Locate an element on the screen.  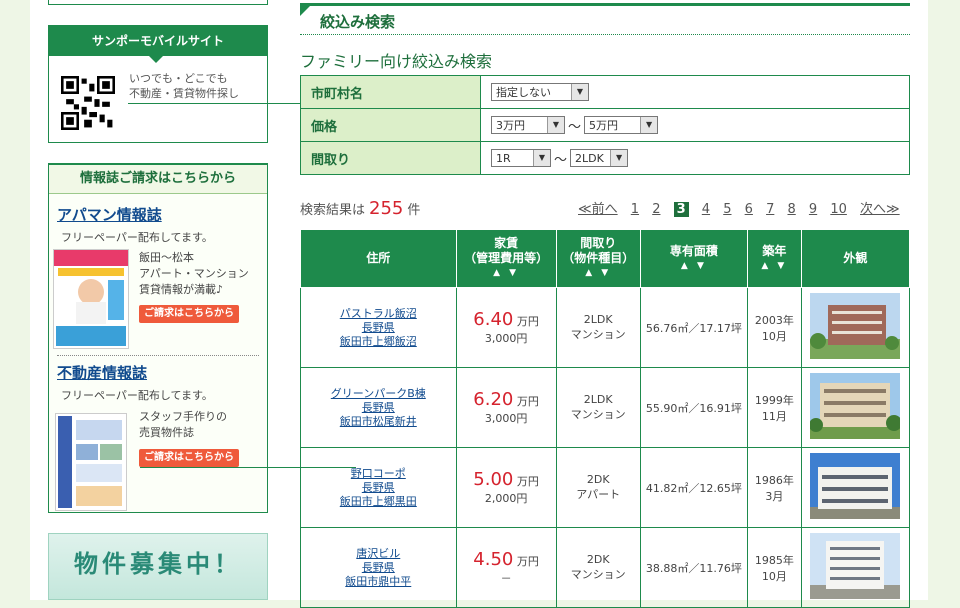
rent-cell: 6.20 万円 3,000円 is located at coordinates (506, 407).